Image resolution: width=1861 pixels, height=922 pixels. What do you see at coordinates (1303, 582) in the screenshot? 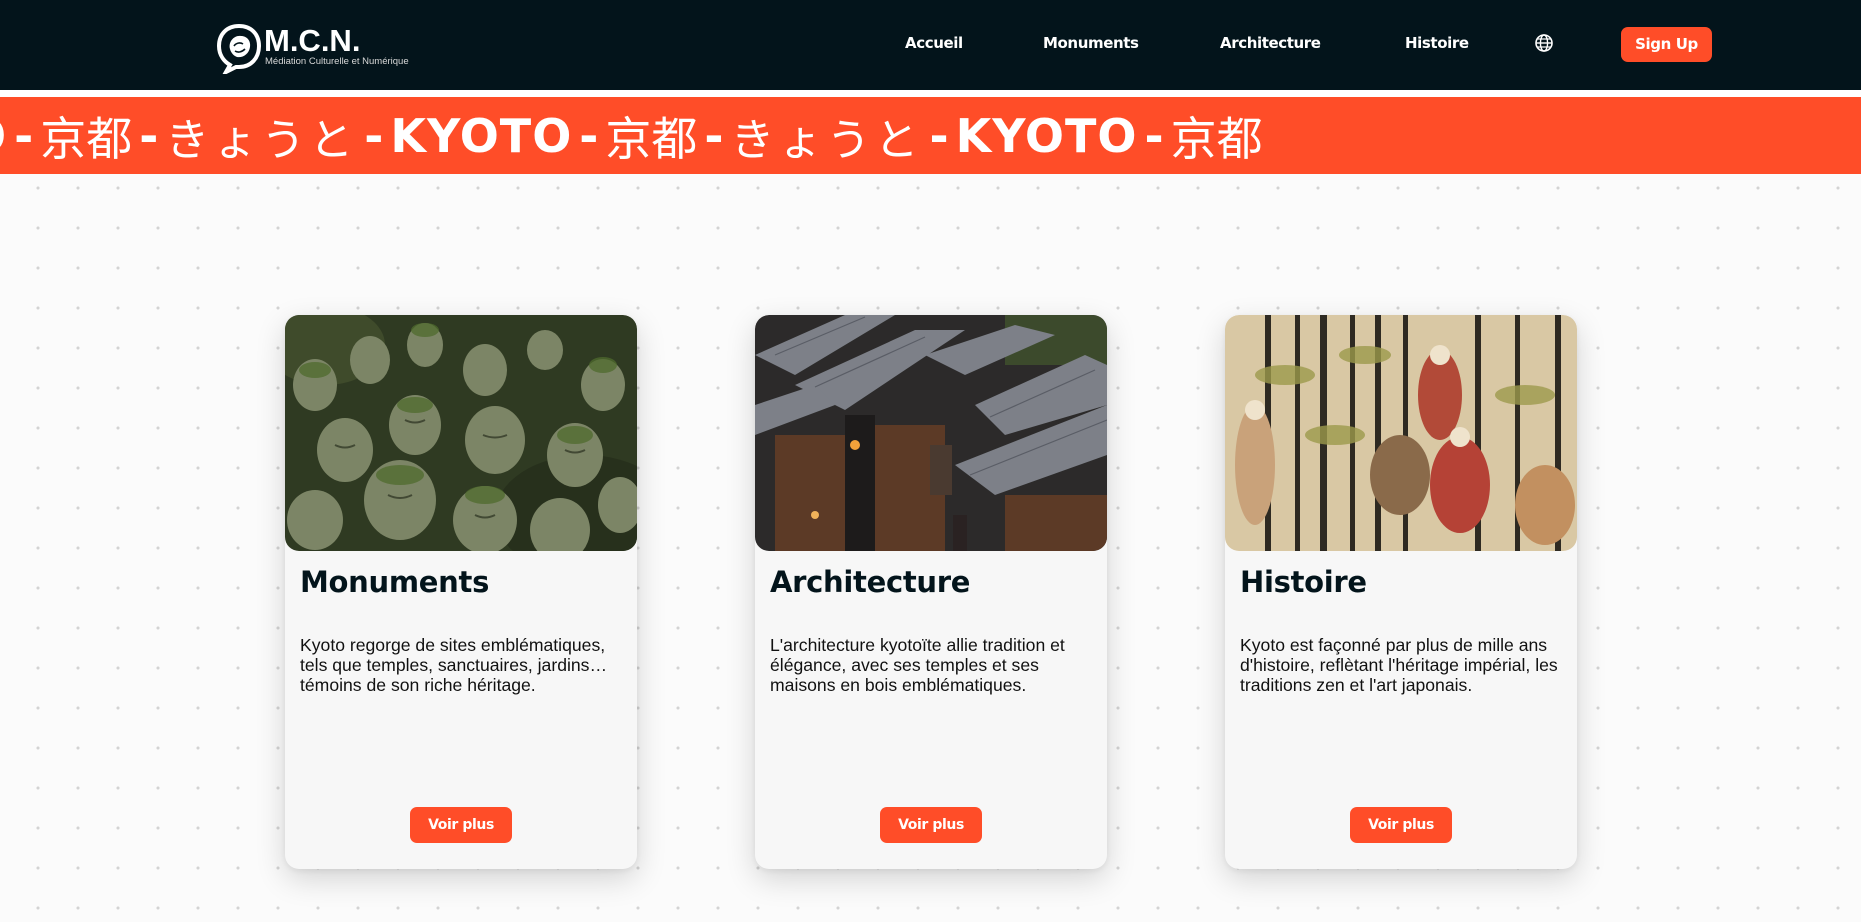
I see `card-title: Histoire` at bounding box center [1303, 582].